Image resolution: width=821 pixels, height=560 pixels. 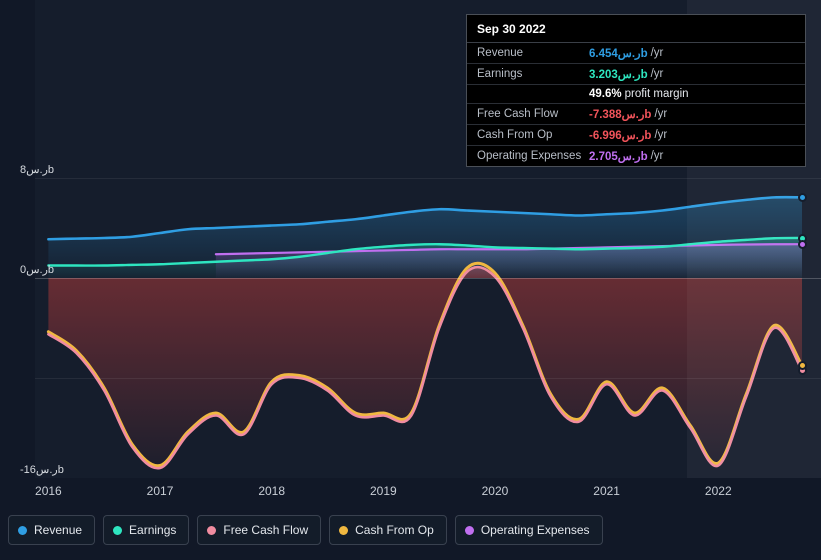 What do you see at coordinates (428, 378) in the screenshot?
I see `gridline-minor` at bounding box center [428, 378].